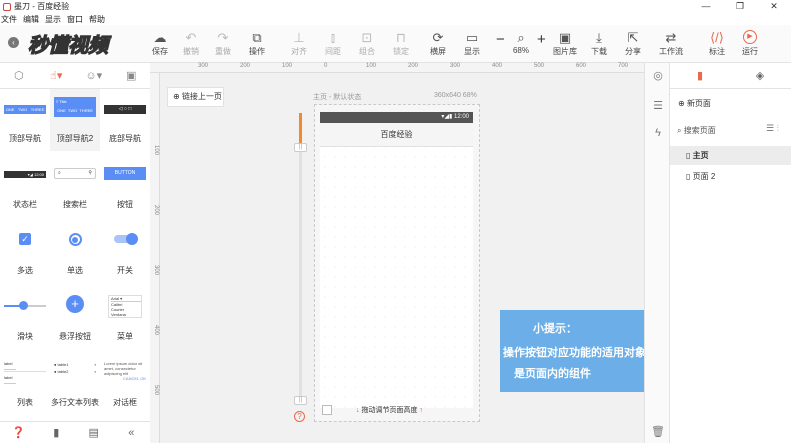 This screenshot has width=791, height=443. Describe the element at coordinates (75, 186) in the screenshot. I see `component-searchbar: ⌕ ⚲ 搜索栏` at that location.